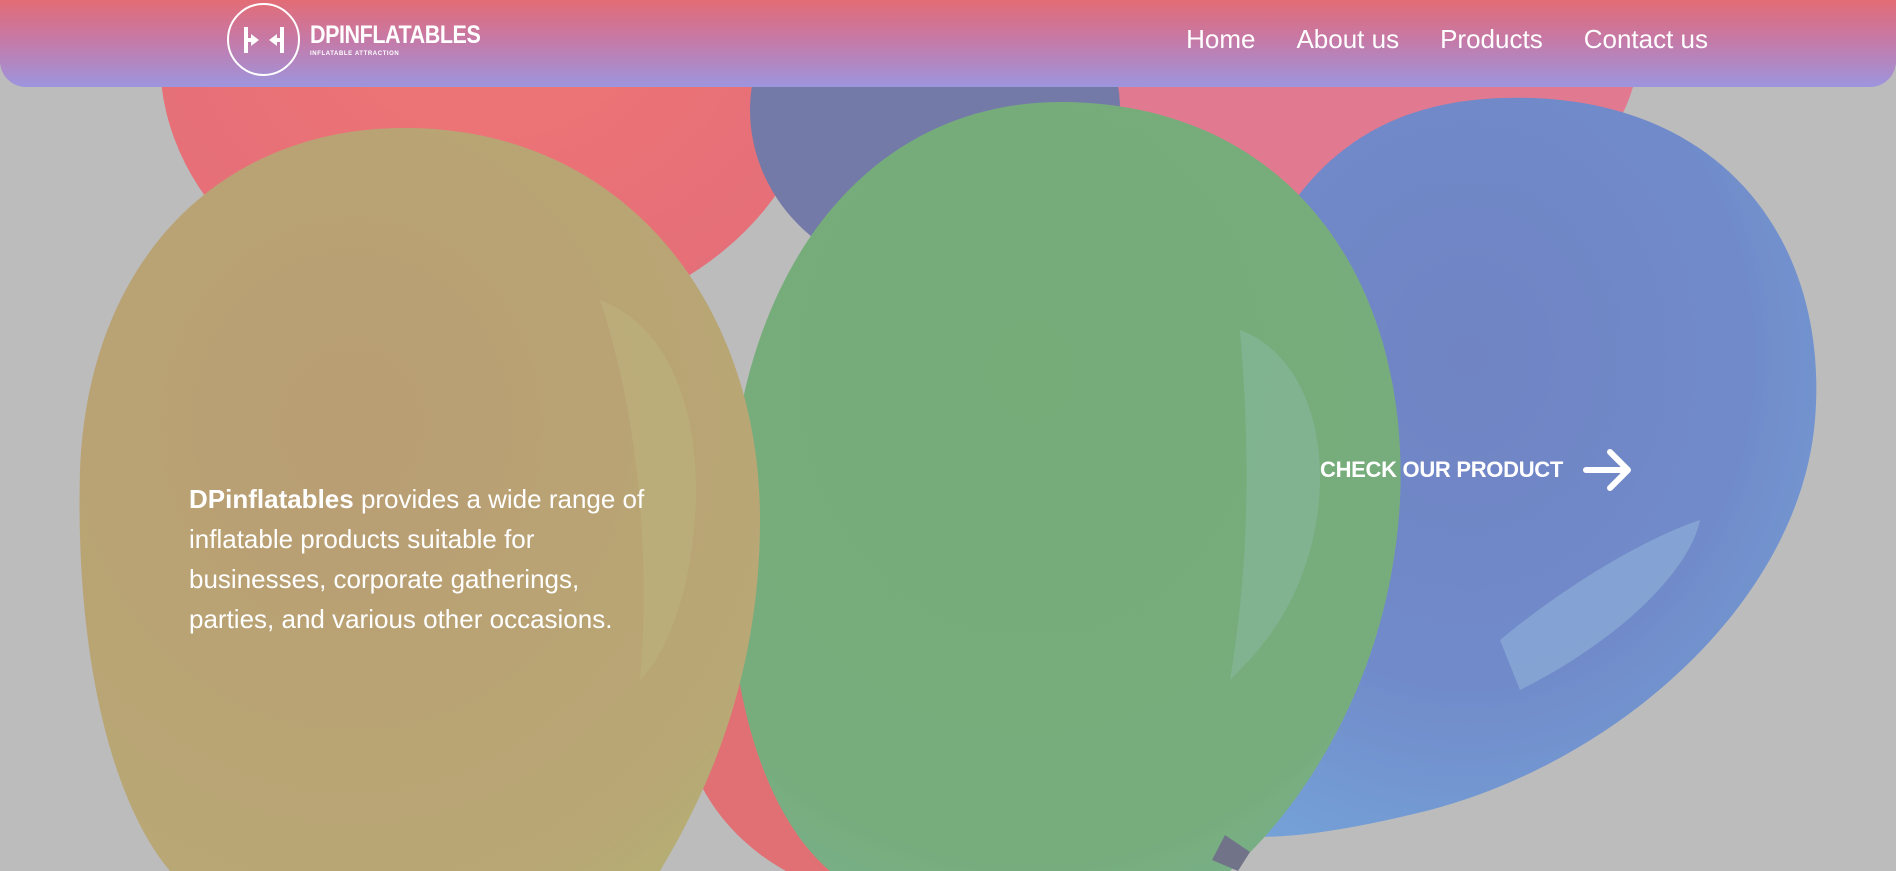 The height and width of the screenshot is (871, 1896). What do you see at coordinates (1608, 470) in the screenshot?
I see `arrow-right-icon` at bounding box center [1608, 470].